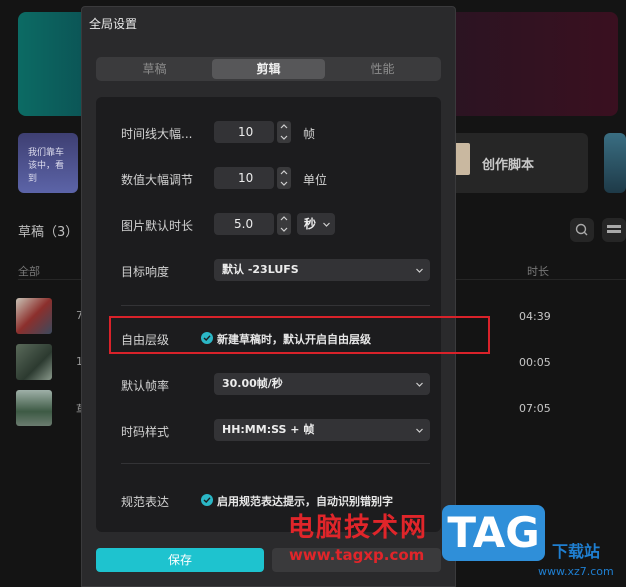  Describe the element at coordinates (268, 429) in the screenshot. I see `timecode-style-value: HH:MM:SS + 帧` at that location.